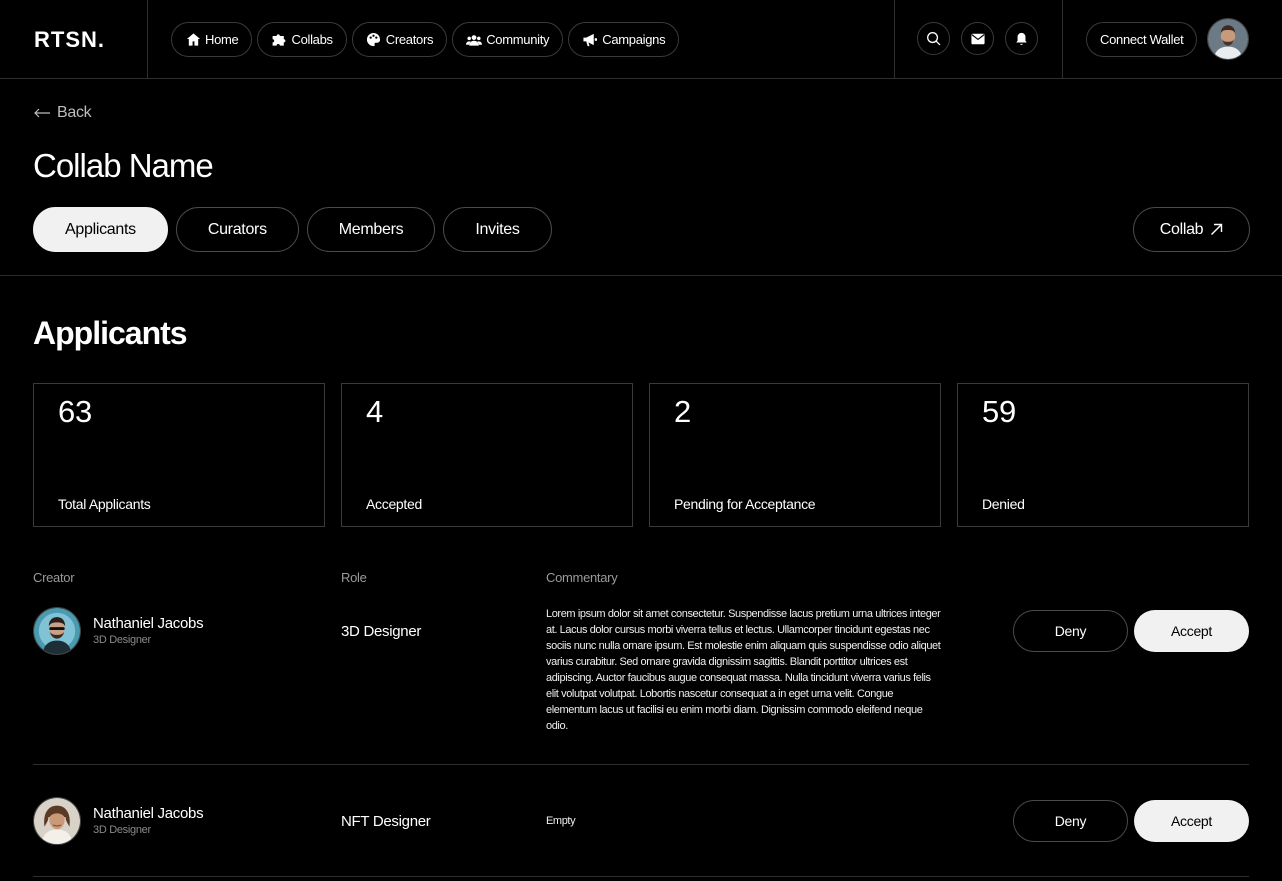 The width and height of the screenshot is (1282, 881). I want to click on connect-wallet-button: Connect Wallet, so click(1142, 39).